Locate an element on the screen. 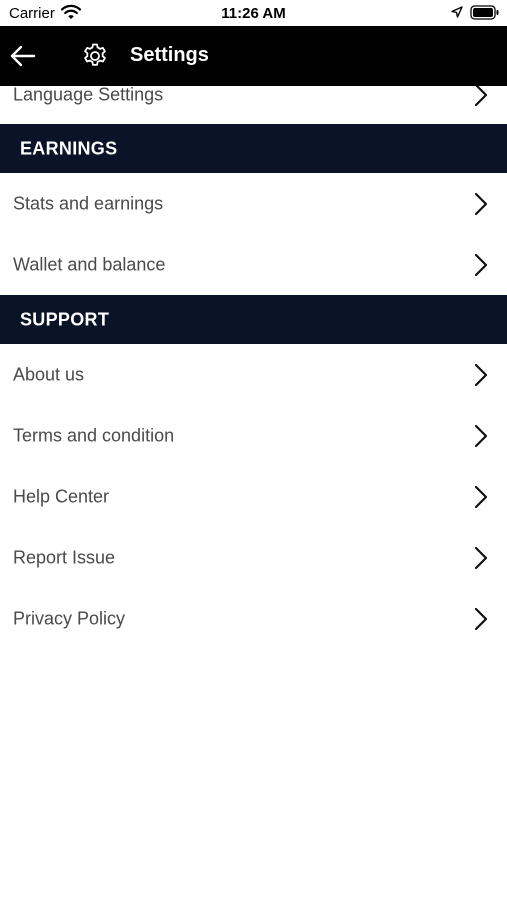 The width and height of the screenshot is (507, 900). section-header-earnings: EARNINGS is located at coordinates (253, 148).